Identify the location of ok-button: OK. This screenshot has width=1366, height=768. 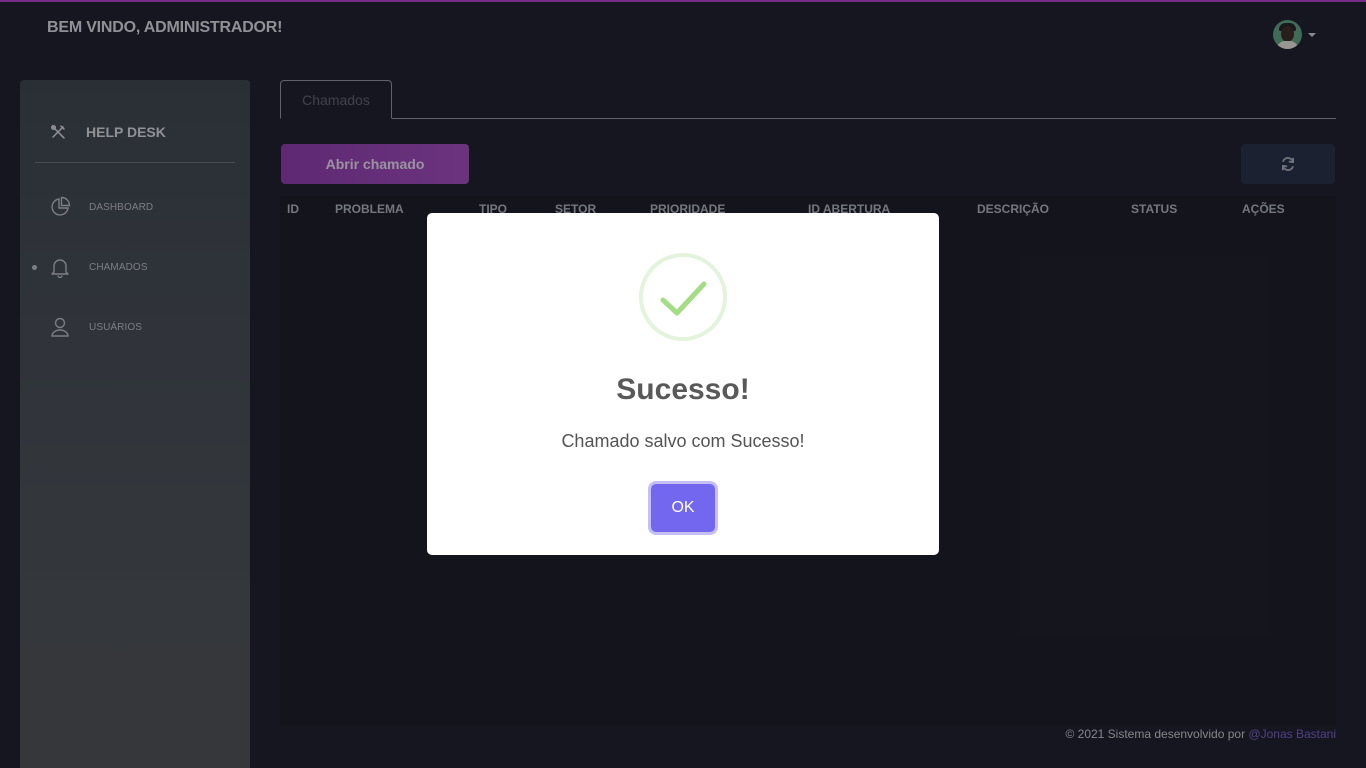
(683, 508).